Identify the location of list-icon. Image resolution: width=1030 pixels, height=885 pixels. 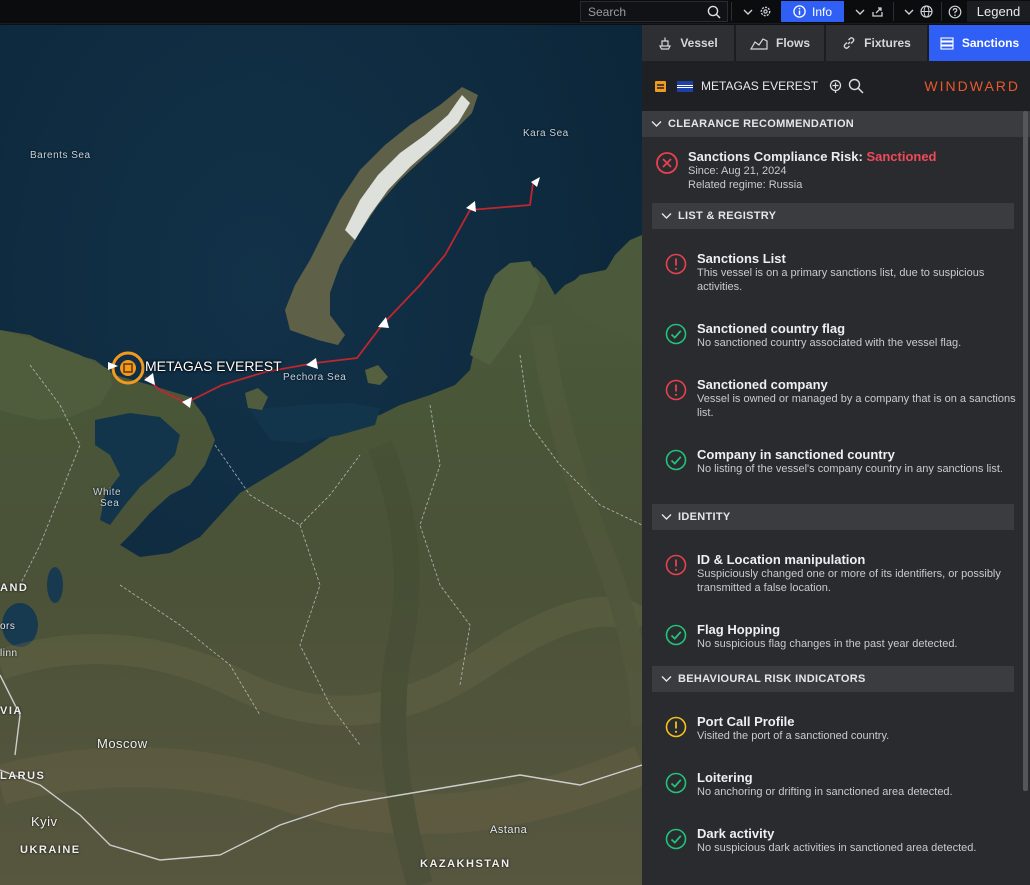
(947, 43).